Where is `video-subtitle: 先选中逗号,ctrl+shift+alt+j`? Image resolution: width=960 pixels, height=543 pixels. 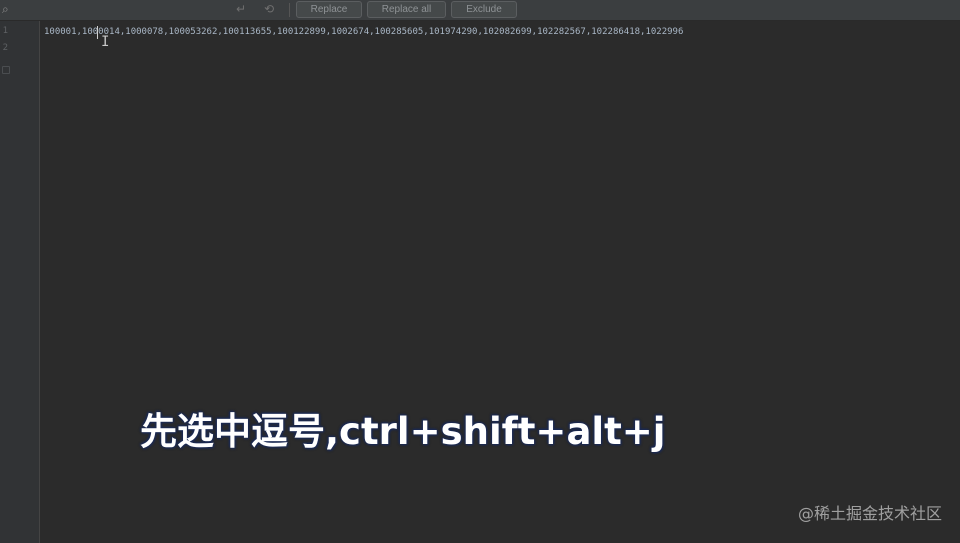 video-subtitle: 先选中逗号,ctrl+shift+alt+j is located at coordinates (403, 431).